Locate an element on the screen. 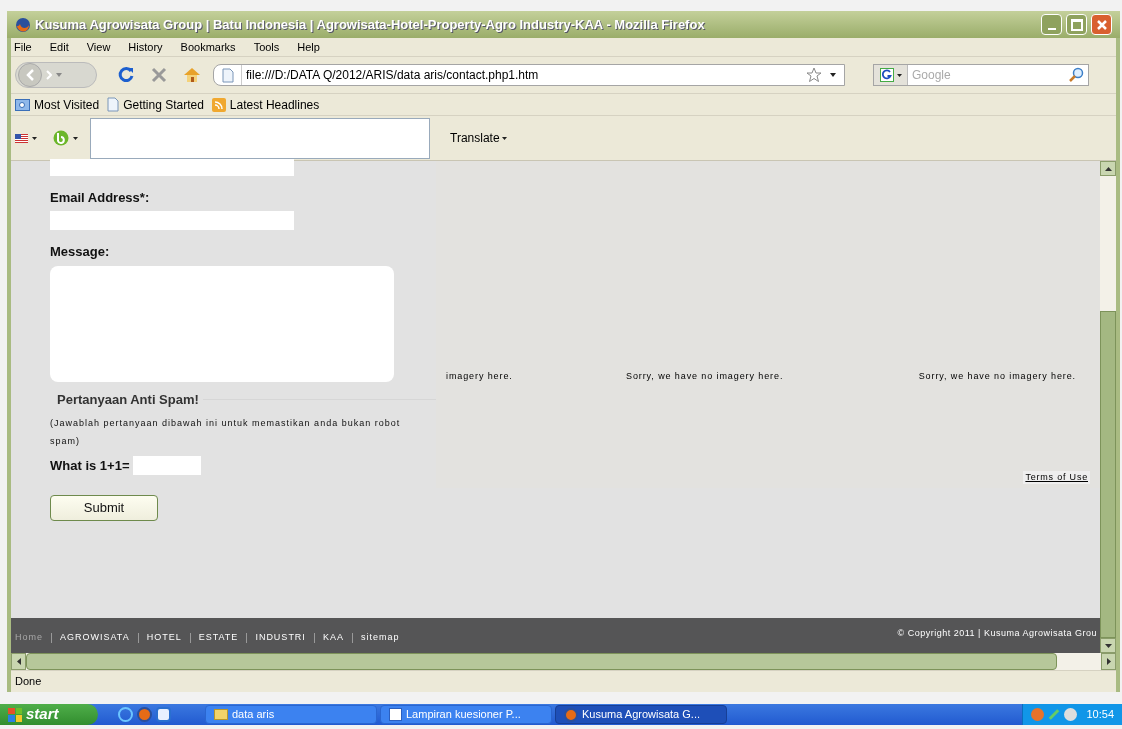 This screenshot has height=729, width=1122. window-title: Kusuma Agrowisata Group | Batu Indonesia | Agrowisata-Hotel-Property-Agro Industry-KAA - Mozilla Firefox is located at coordinates (370, 24).